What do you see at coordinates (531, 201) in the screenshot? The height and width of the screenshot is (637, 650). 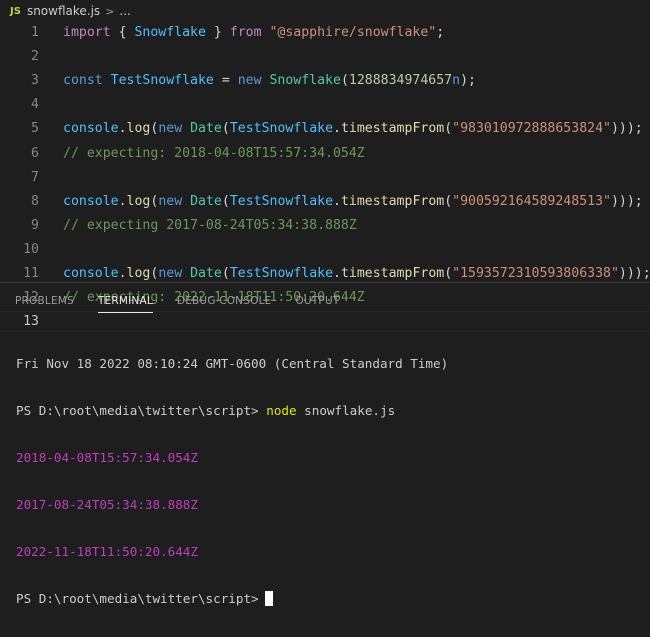 I see `code-token: "900592164589248513"` at bounding box center [531, 201].